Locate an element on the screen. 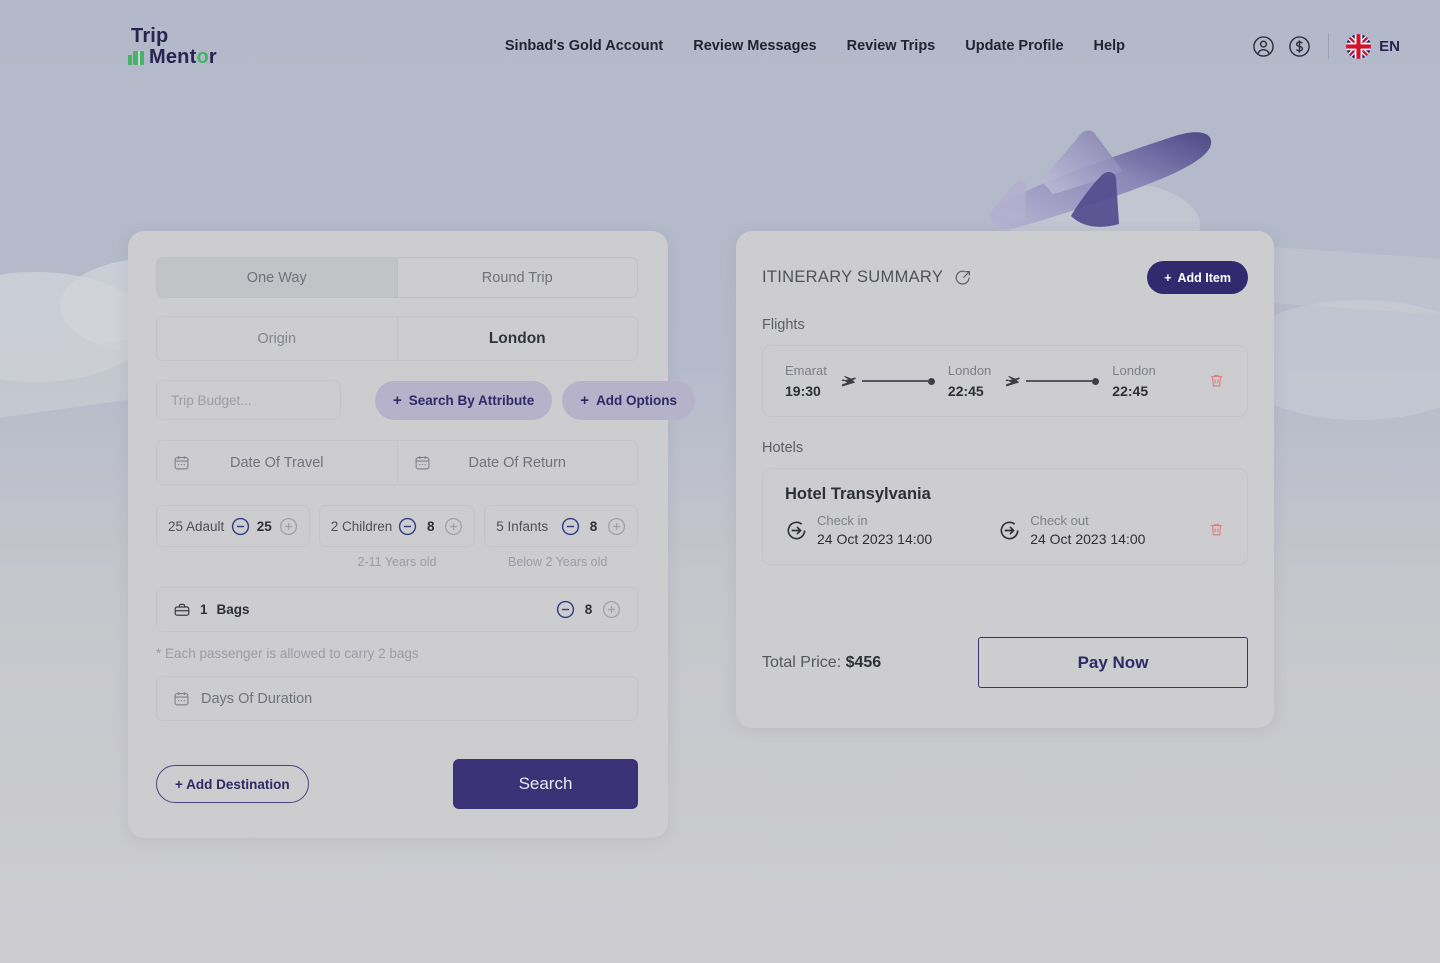 The height and width of the screenshot is (963, 1440). infants-label: 5 Infants is located at coordinates (522, 526).